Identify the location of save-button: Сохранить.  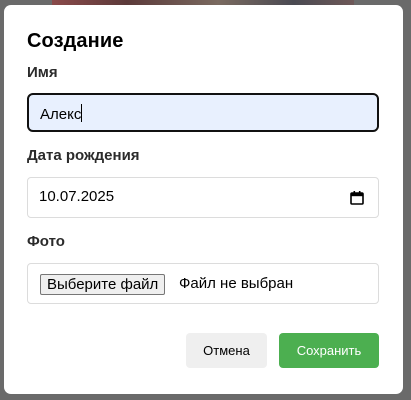
(329, 350).